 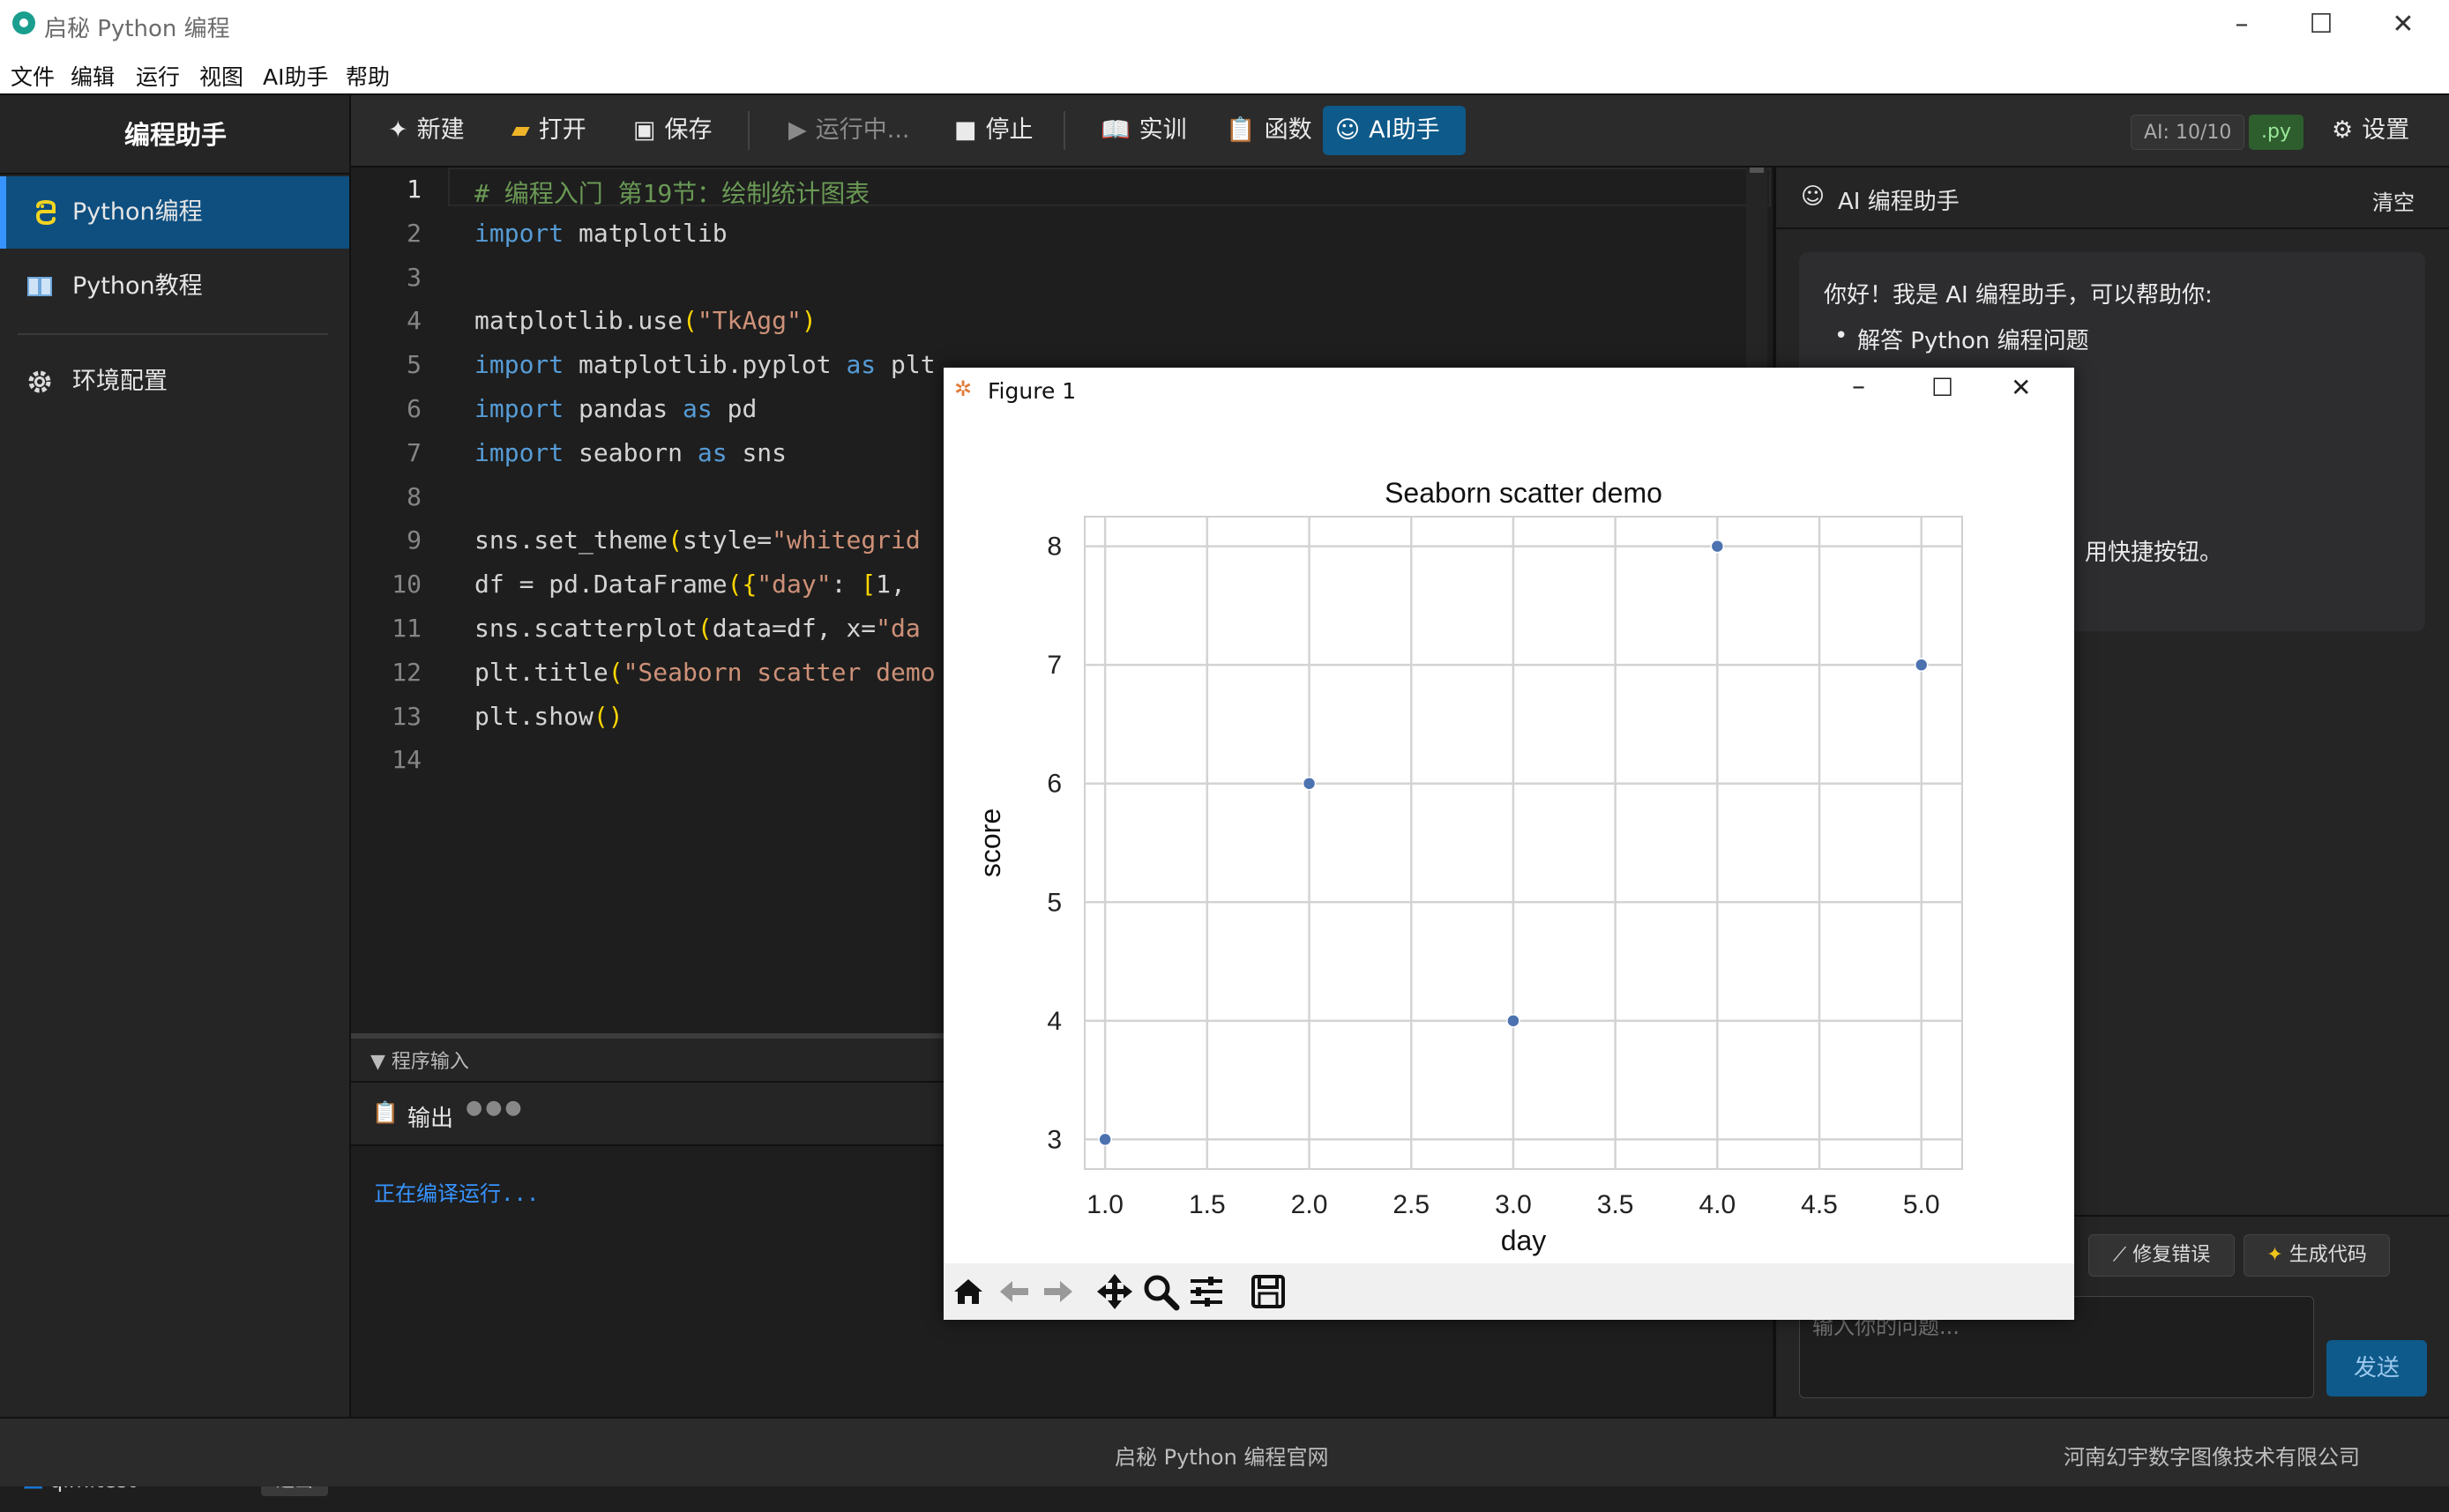 What do you see at coordinates (1405, 130) in the screenshot?
I see `ai-assistant-button-label: AI助手` at bounding box center [1405, 130].